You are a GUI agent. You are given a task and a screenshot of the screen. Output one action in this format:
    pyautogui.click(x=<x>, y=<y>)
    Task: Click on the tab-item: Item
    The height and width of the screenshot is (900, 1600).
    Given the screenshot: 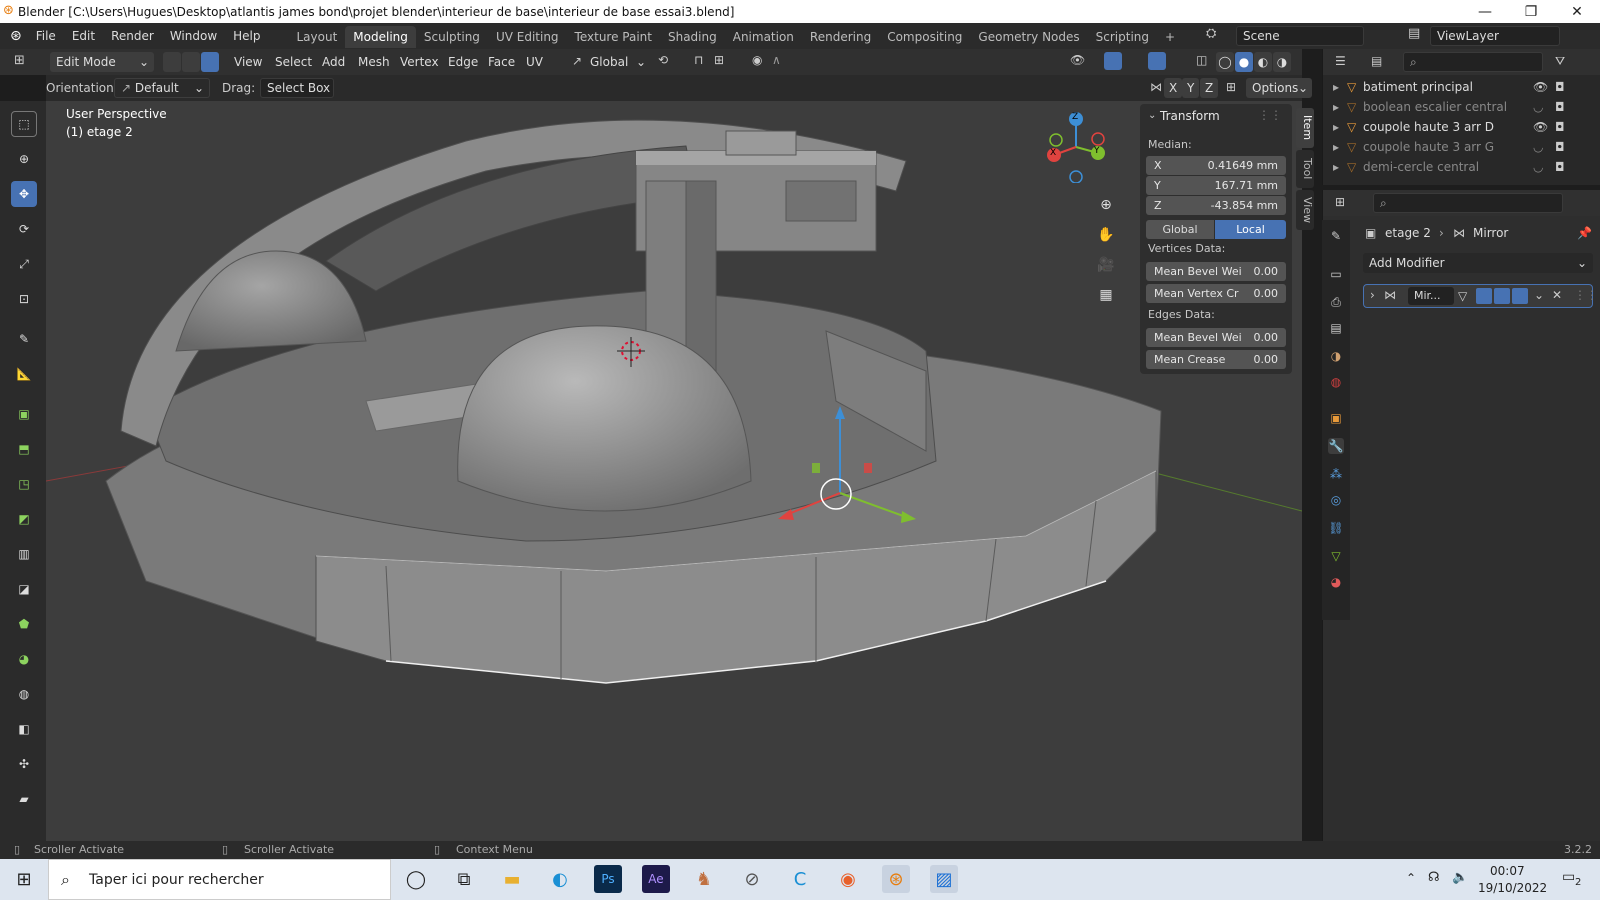 What is the action you would take?
    pyautogui.click(x=1305, y=128)
    